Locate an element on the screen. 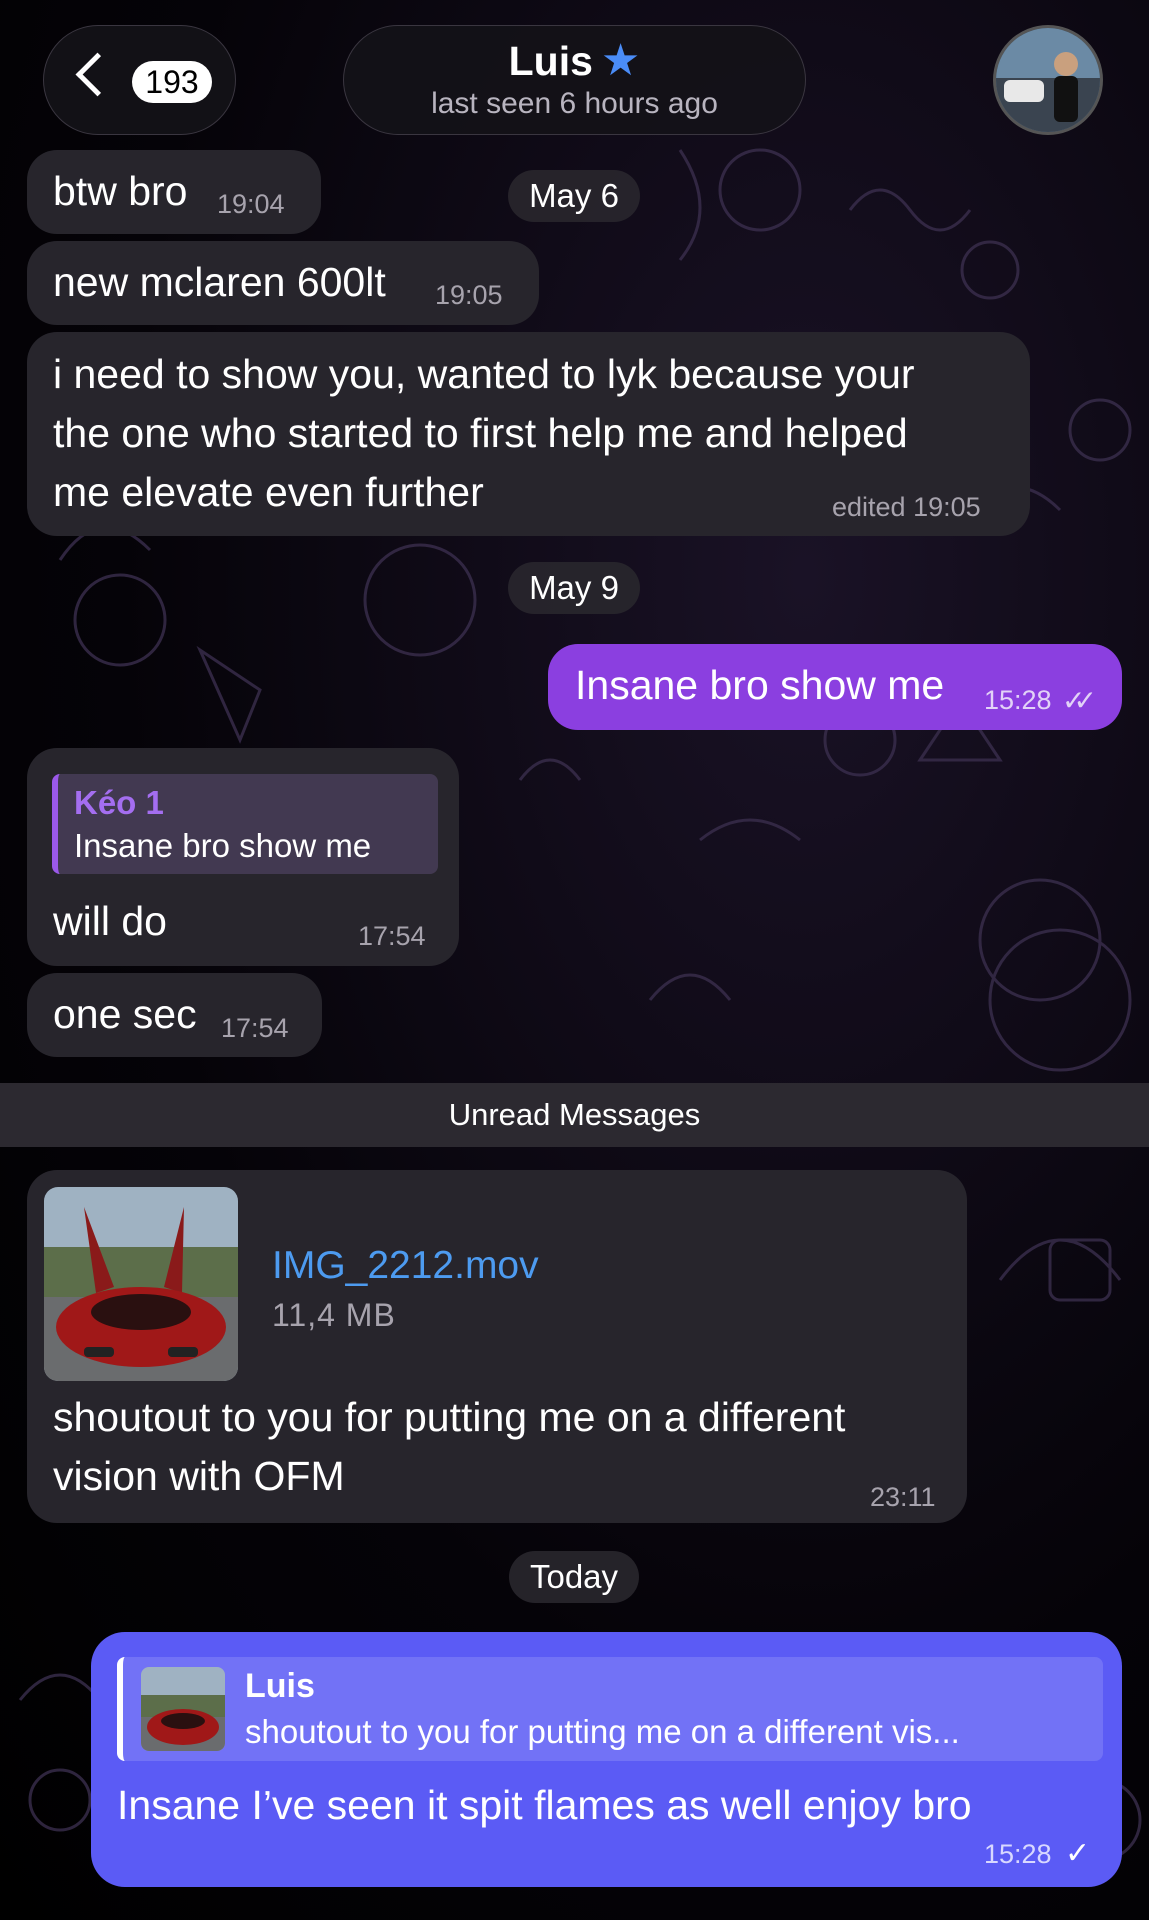 Image resolution: width=1149 pixels, height=1920 pixels. contact-name: Luis is located at coordinates (550, 61).